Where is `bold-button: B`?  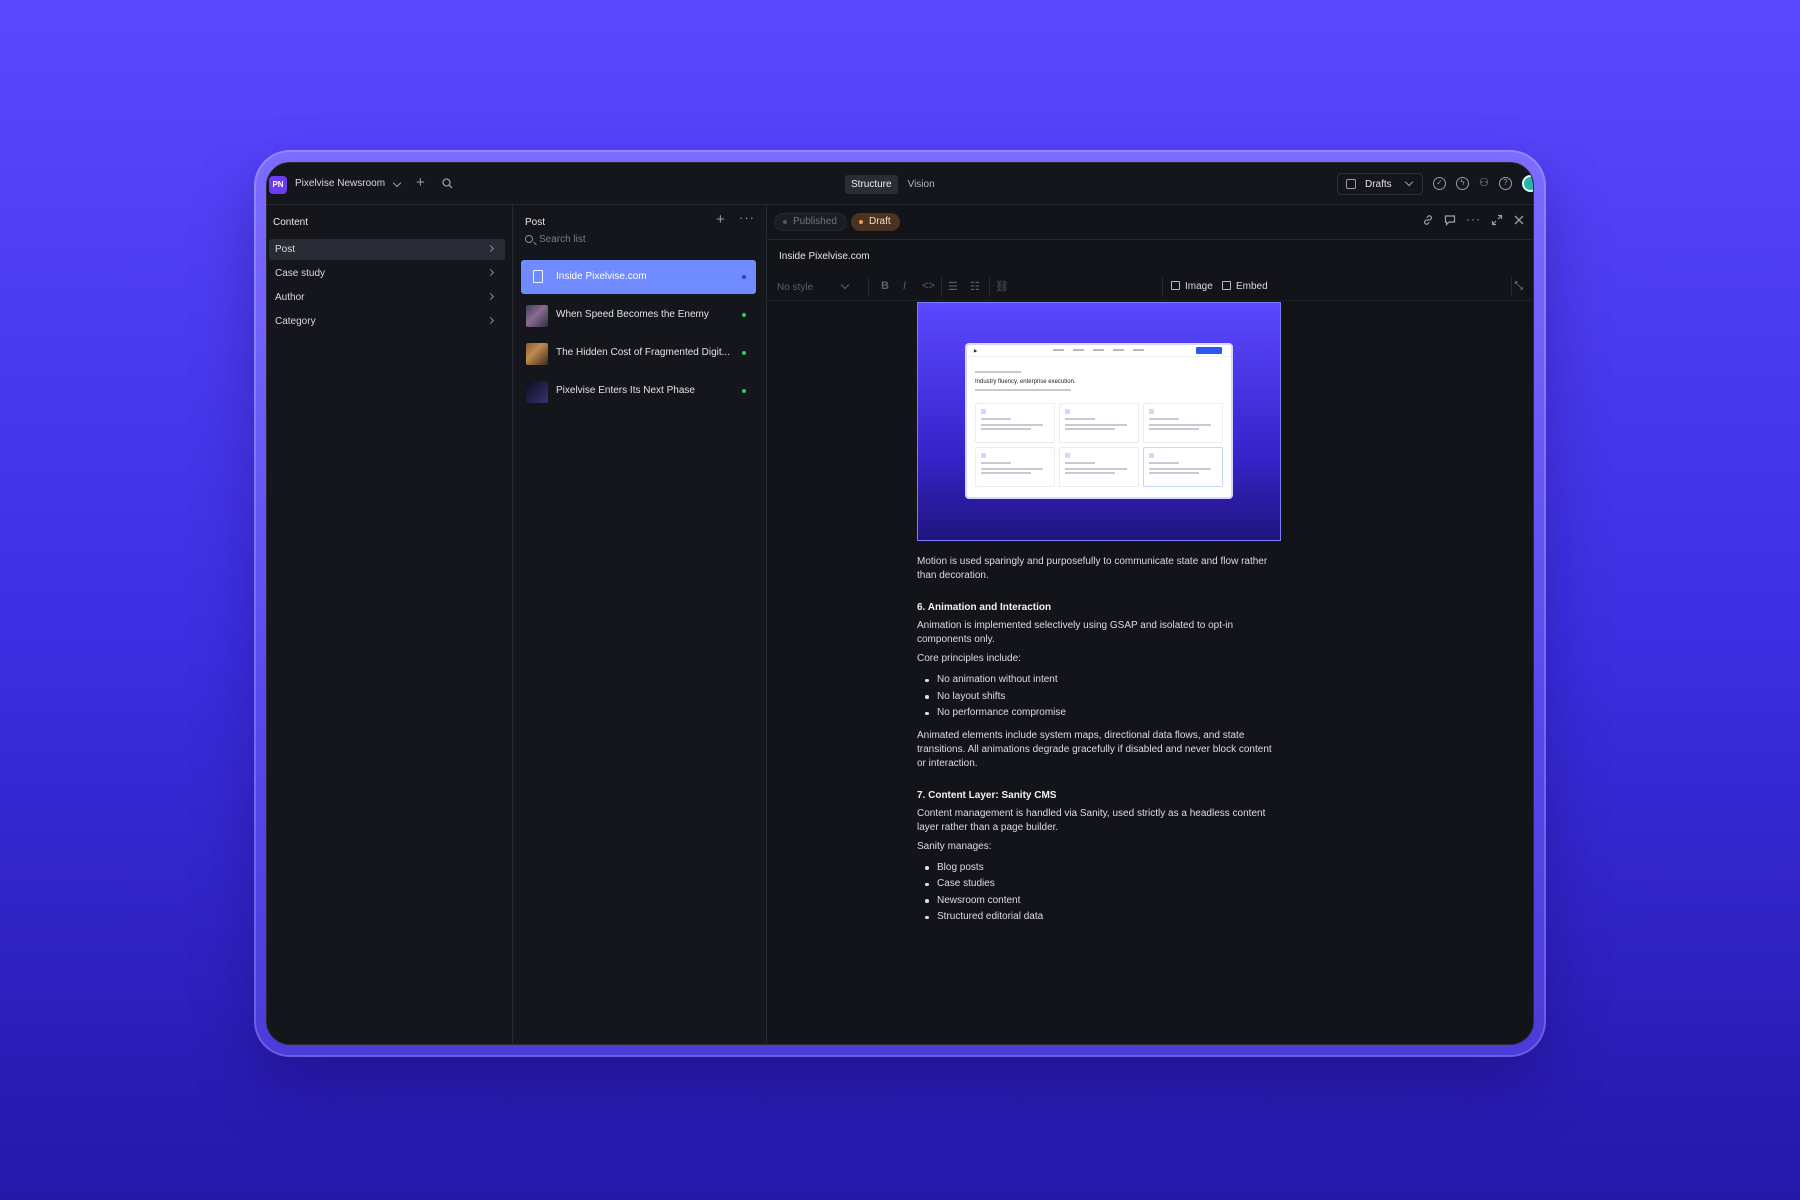
bold-button: B is located at coordinates (885, 286).